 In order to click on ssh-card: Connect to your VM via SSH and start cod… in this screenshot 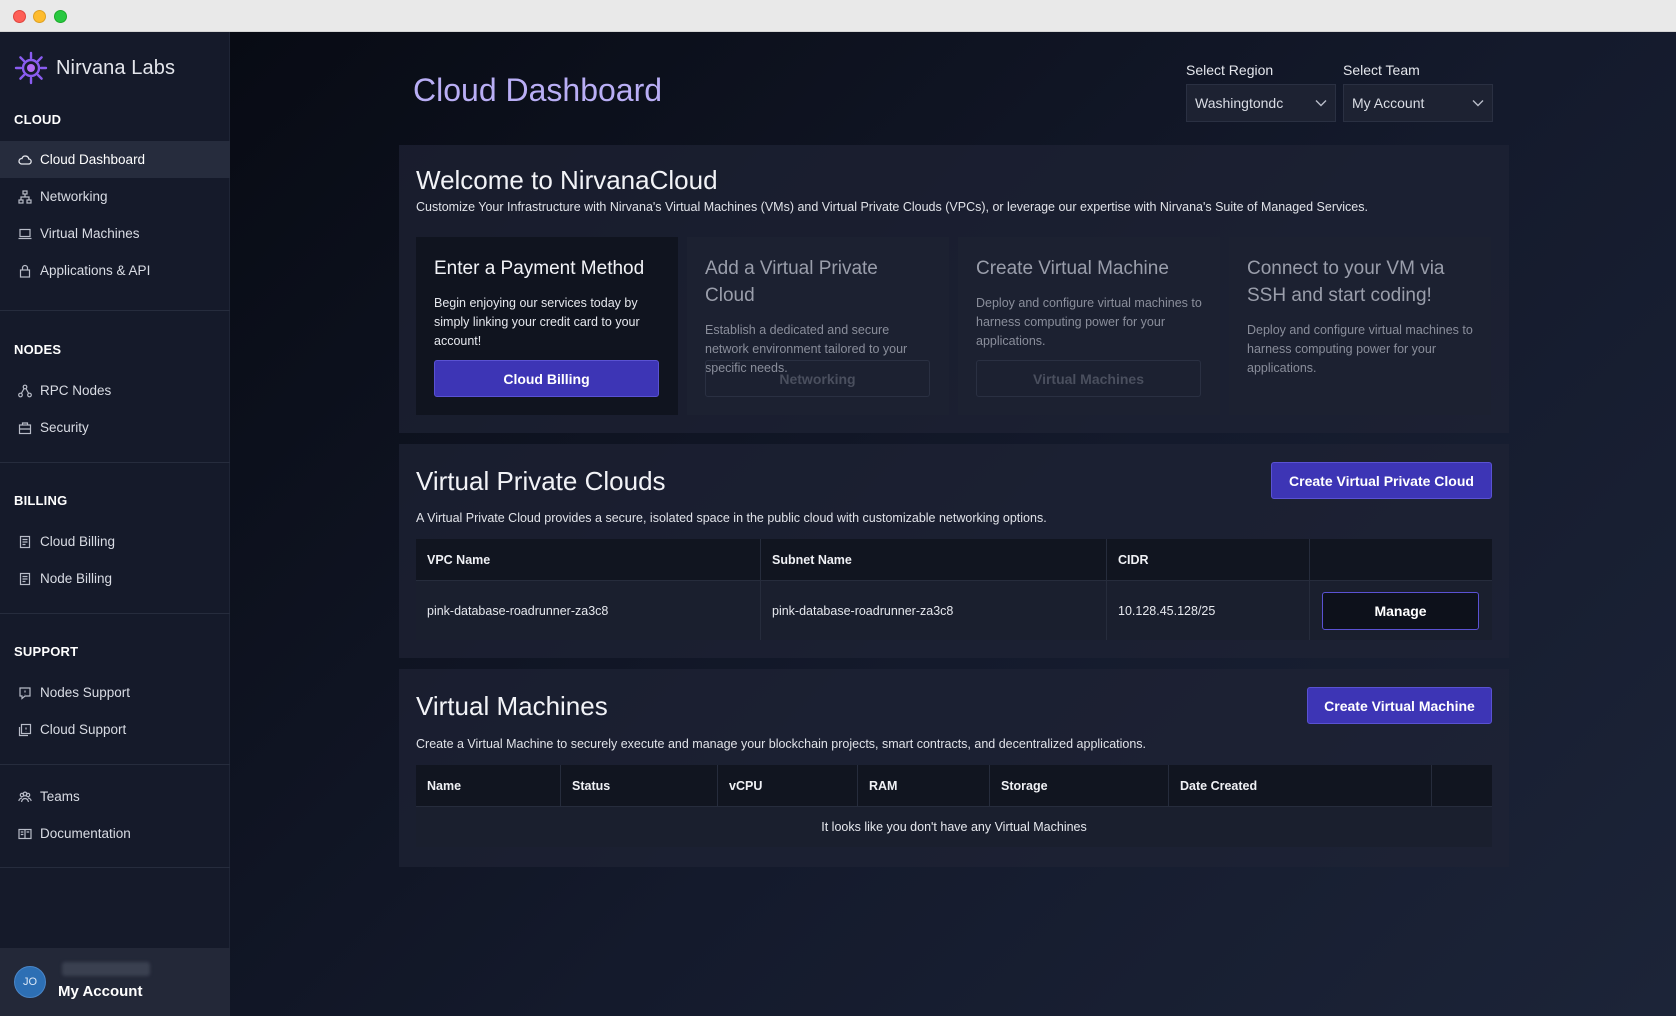, I will do `click(1360, 326)`.